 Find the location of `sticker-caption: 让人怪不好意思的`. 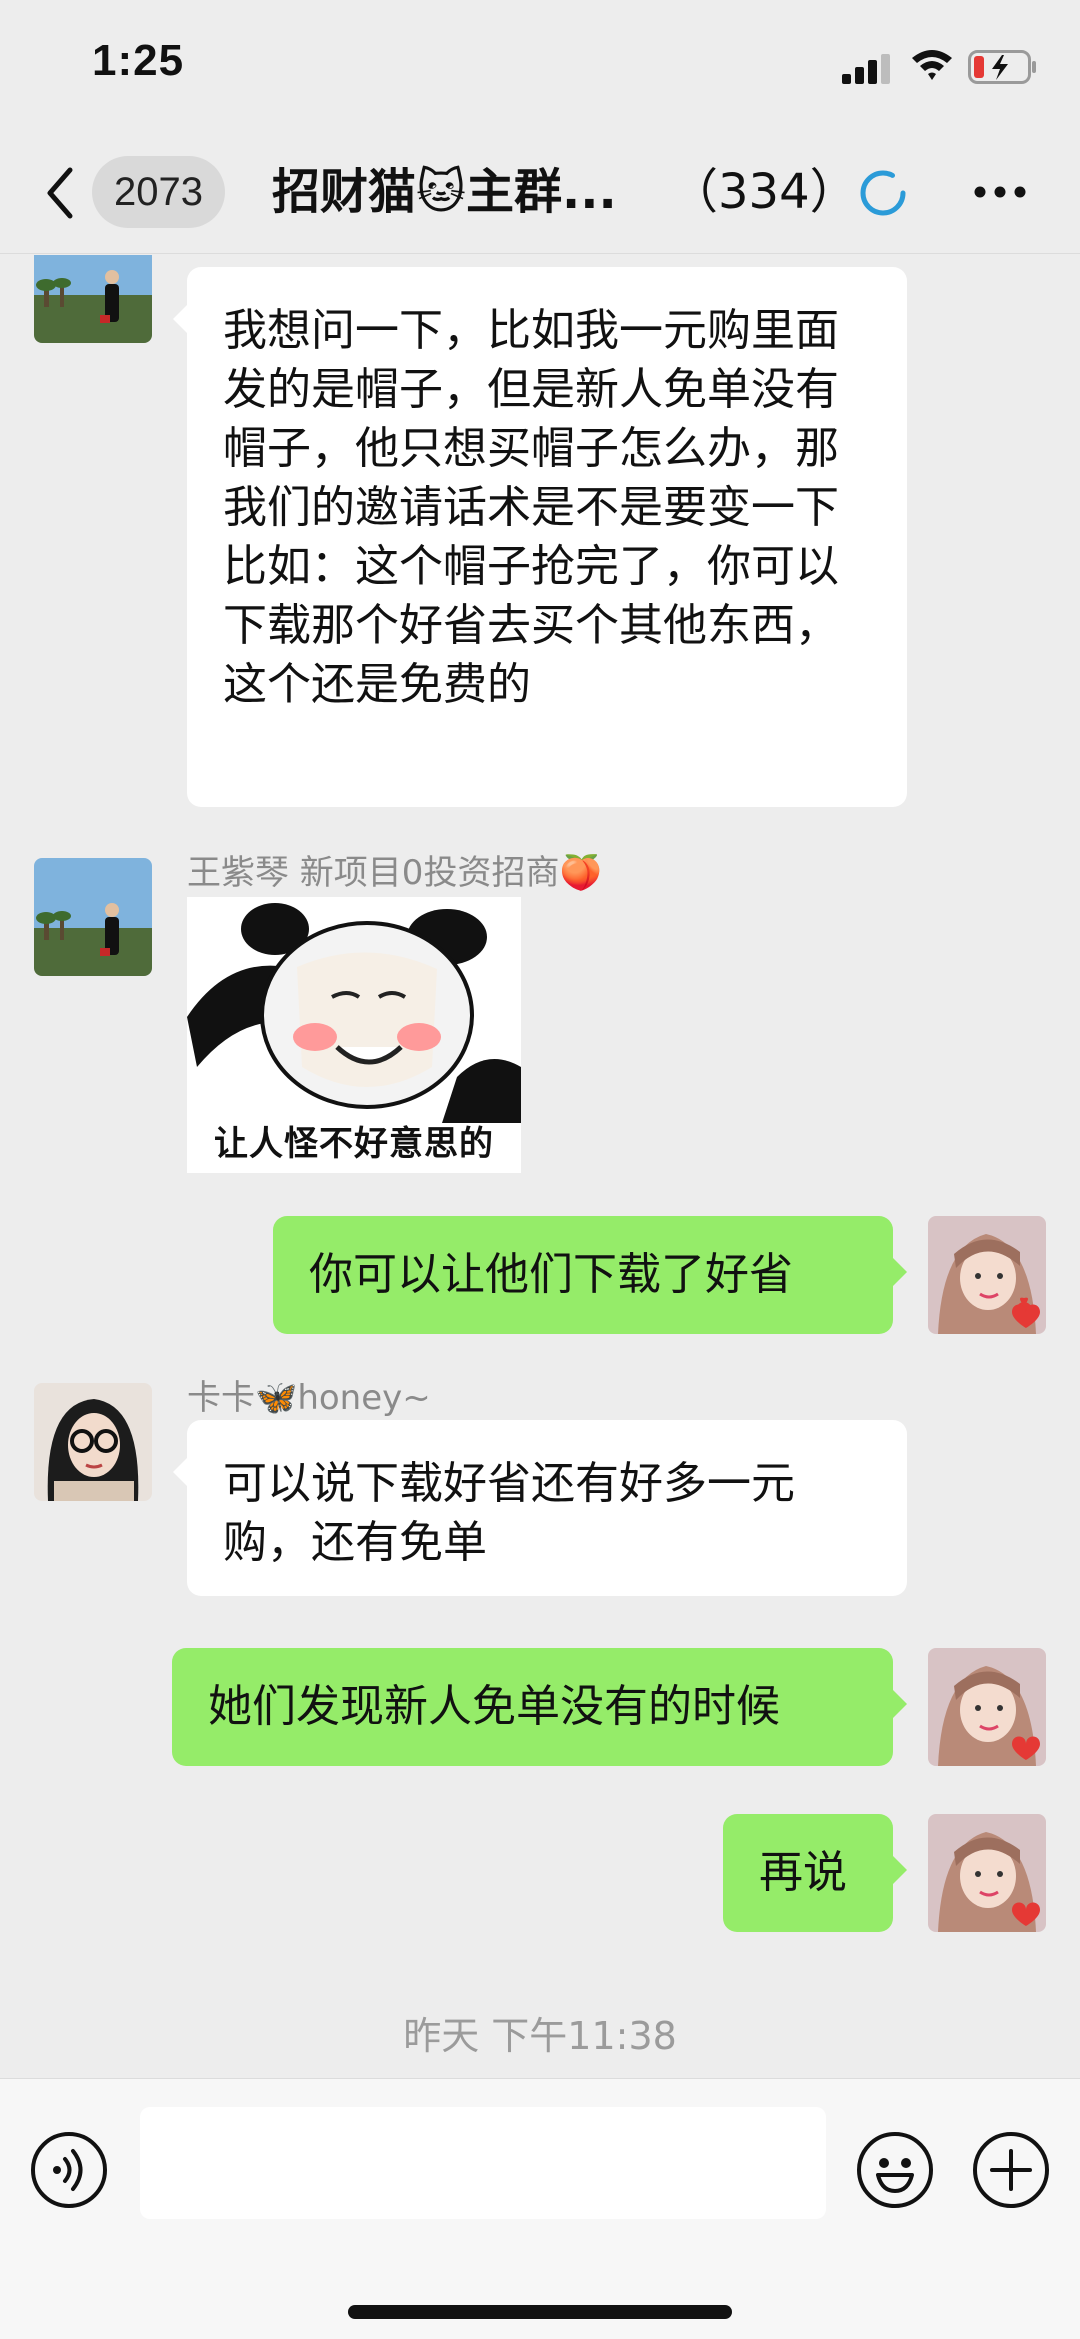

sticker-caption: 让人怪不好意思的 is located at coordinates (354, 1144).